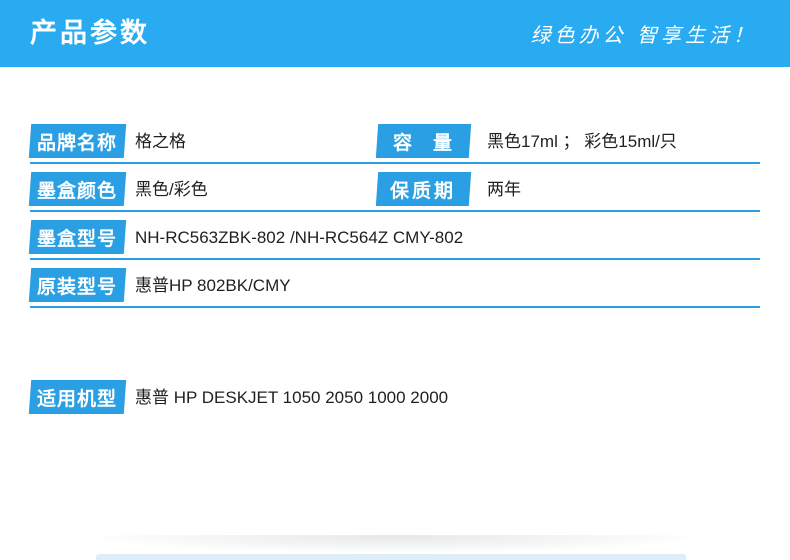 The image size is (790, 560). I want to click on param-label-brand: 品牌名称, so click(77, 141).